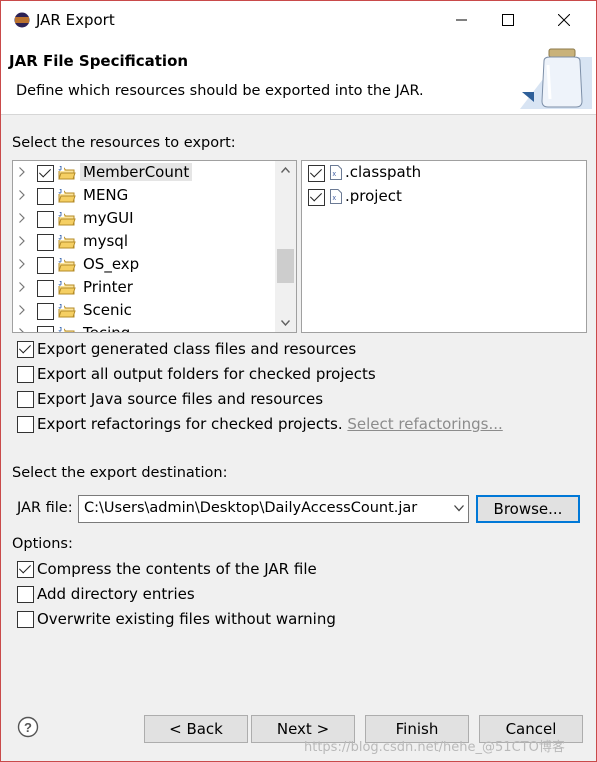  I want to click on chevron-up-icon, so click(285, 170).